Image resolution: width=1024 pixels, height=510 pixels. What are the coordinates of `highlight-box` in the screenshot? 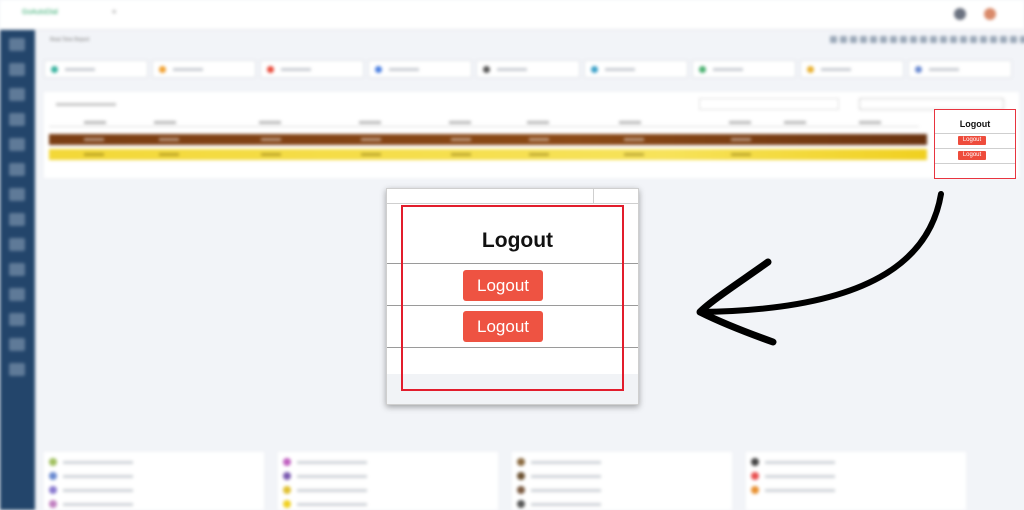 It's located at (512, 298).